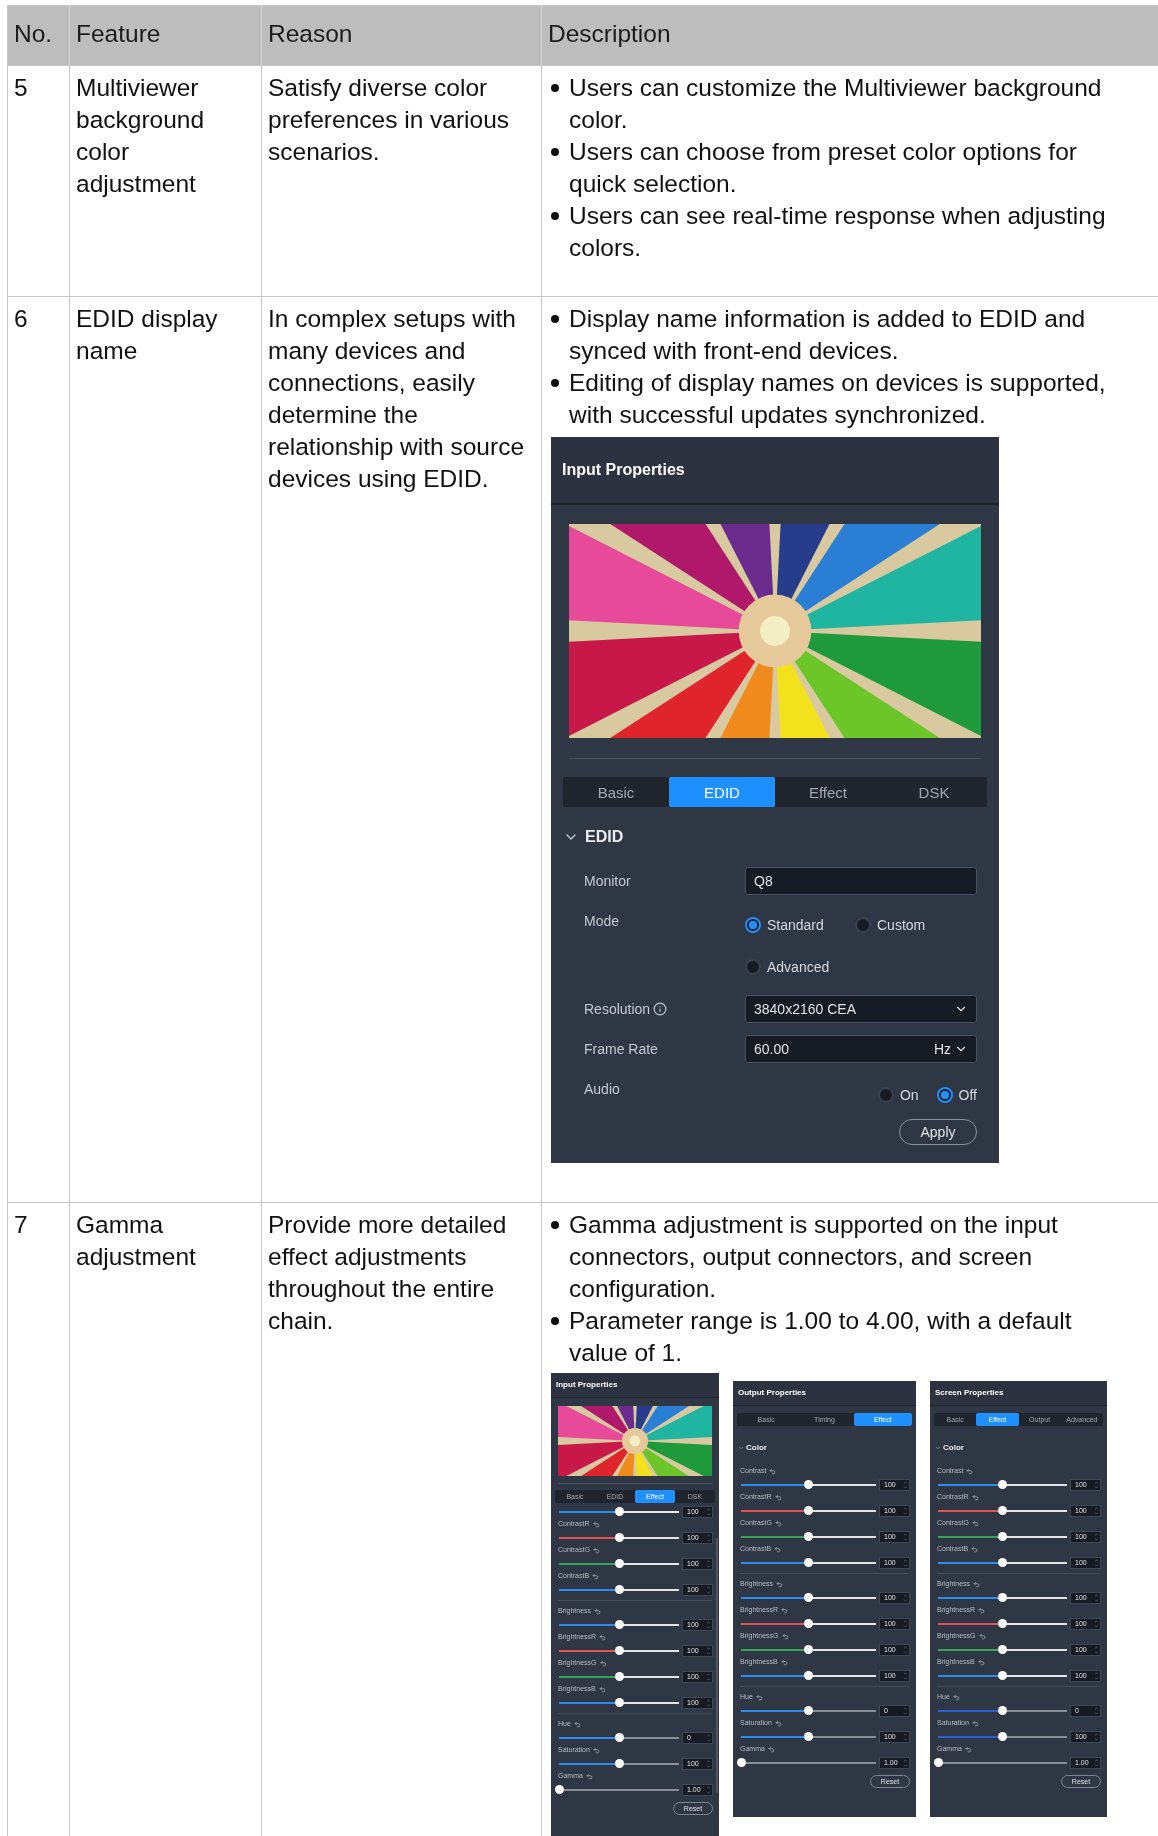 This screenshot has height=1836, width=1158. Describe the element at coordinates (800, 925) in the screenshot. I see `radio-option: Standard` at that location.